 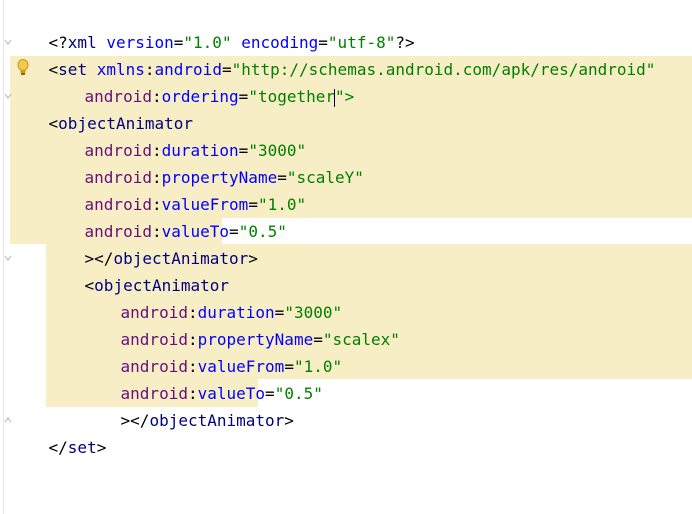 I want to click on code-line-6: android:propertyName="scaleY", so click(x=205, y=162).